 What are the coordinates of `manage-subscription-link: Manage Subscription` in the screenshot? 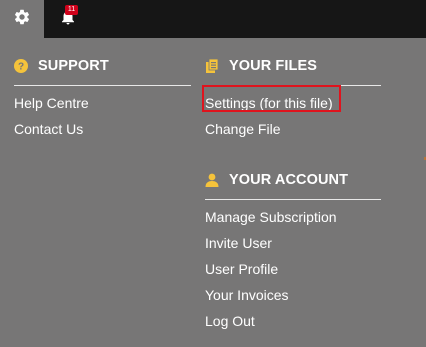 It's located at (293, 217).